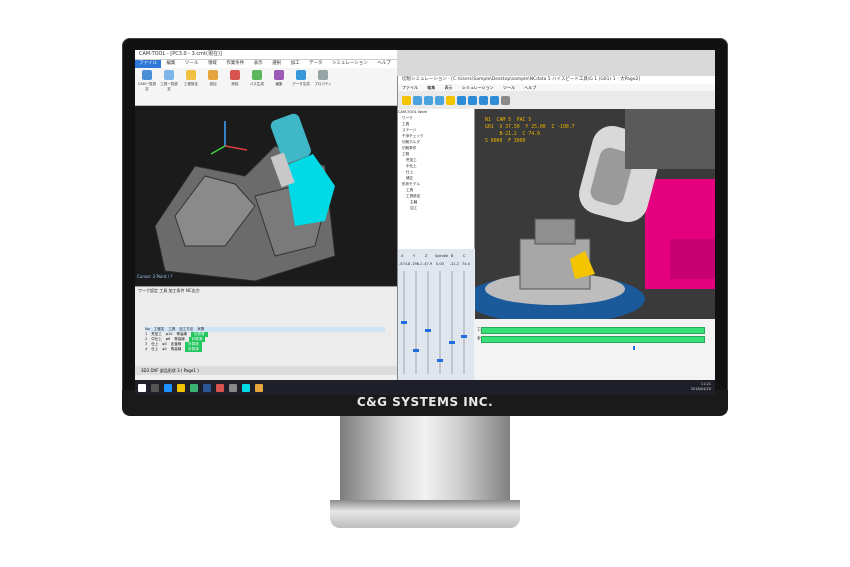 The height and width of the screenshot is (567, 850). I want to click on path-generate-button: パス生成, so click(257, 85).